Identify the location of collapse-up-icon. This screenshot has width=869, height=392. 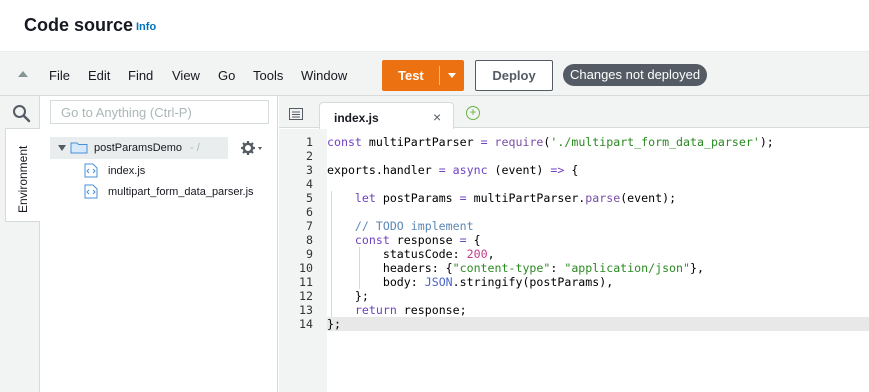
(23, 74).